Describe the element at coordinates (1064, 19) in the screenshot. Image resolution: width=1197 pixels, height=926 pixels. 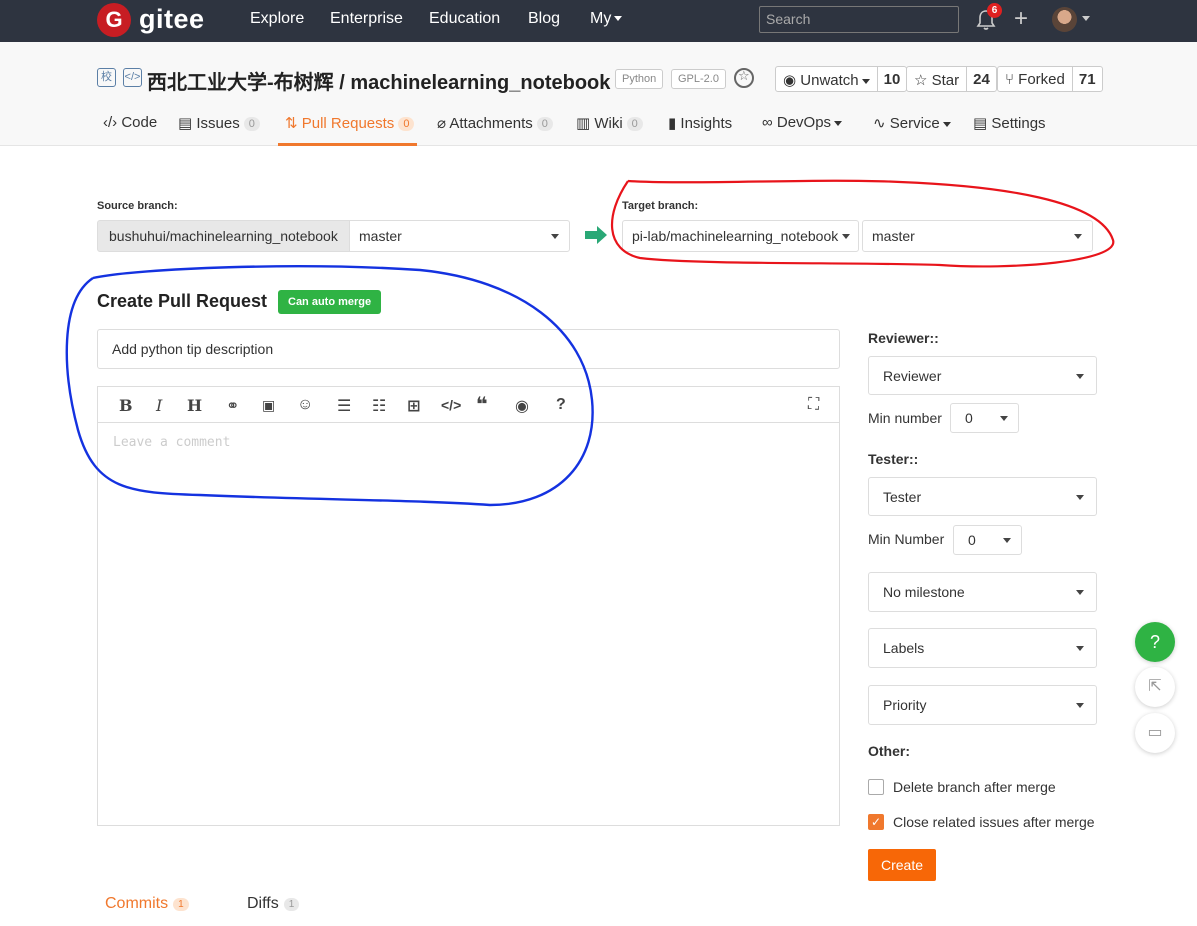
I see `avatar` at that location.